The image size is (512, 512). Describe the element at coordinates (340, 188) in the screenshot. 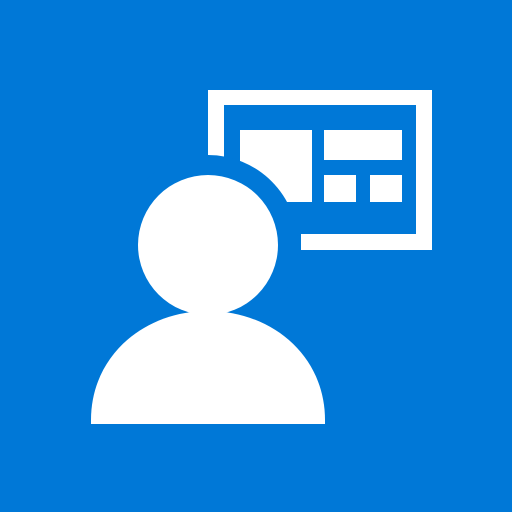

I see `dashboard-small-panel-left` at that location.